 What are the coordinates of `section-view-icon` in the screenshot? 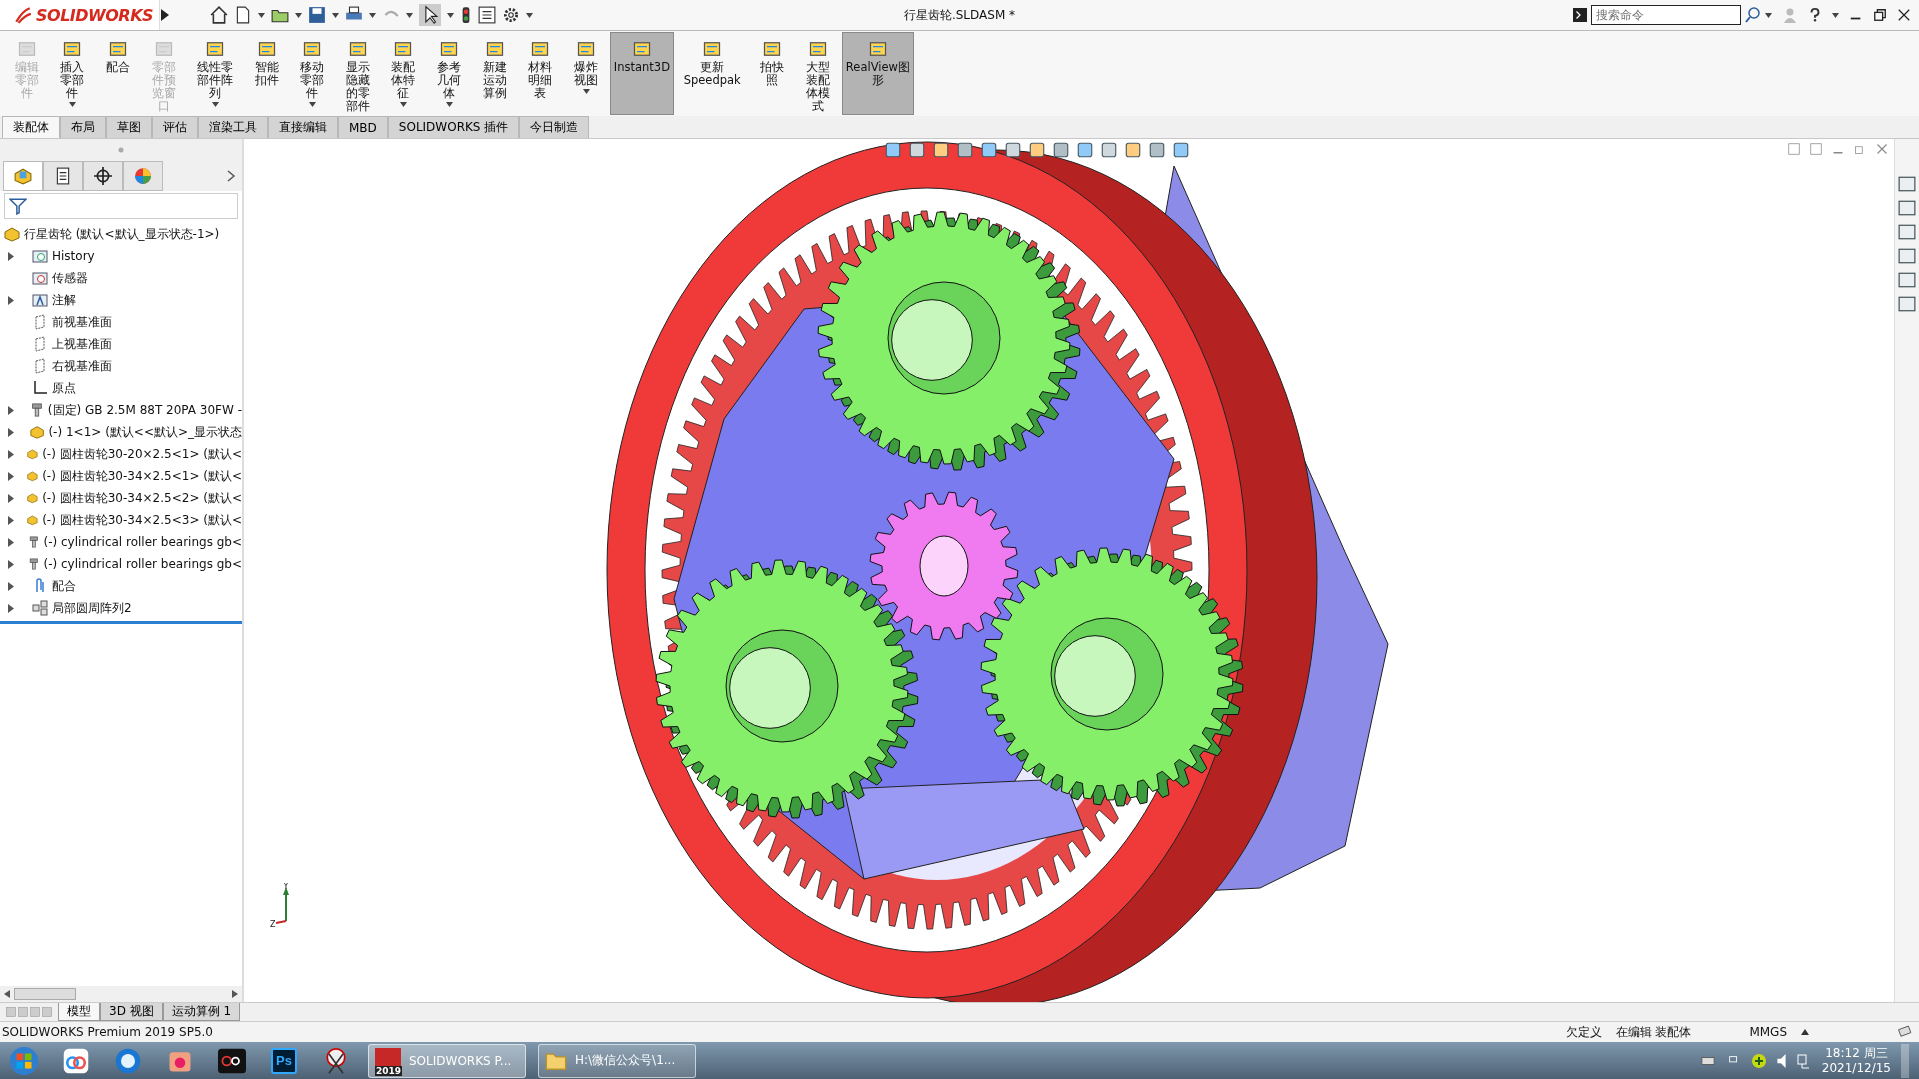 It's located at (965, 150).